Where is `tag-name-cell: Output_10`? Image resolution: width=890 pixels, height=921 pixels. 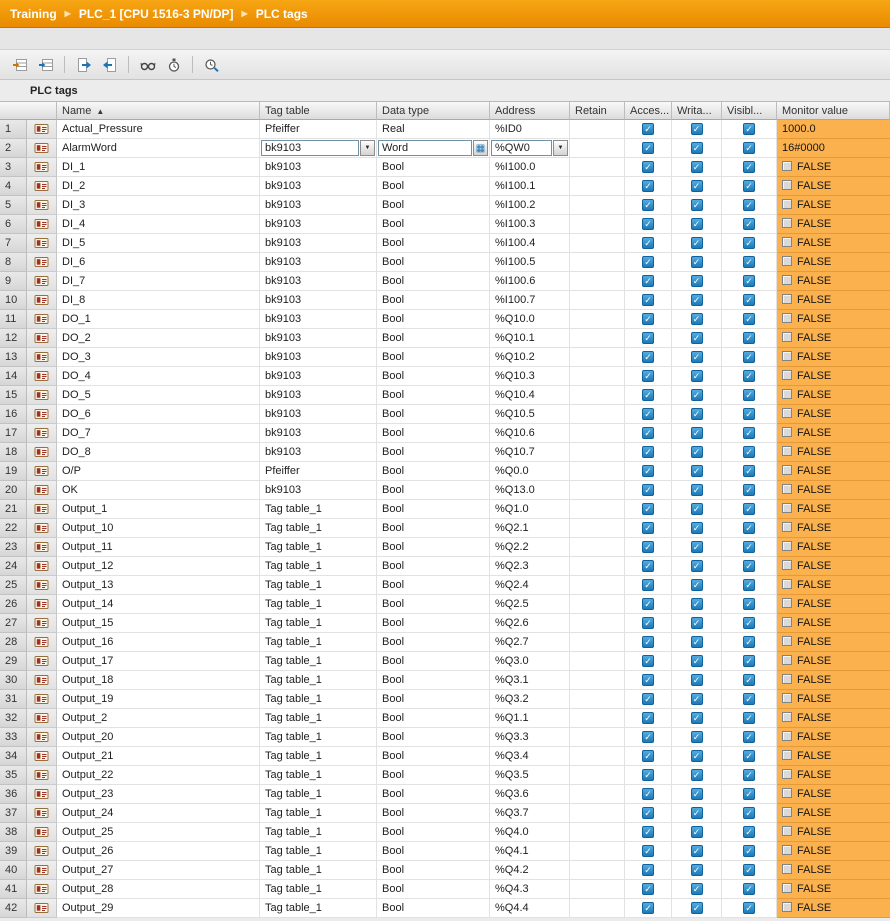 tag-name-cell: Output_10 is located at coordinates (158, 528).